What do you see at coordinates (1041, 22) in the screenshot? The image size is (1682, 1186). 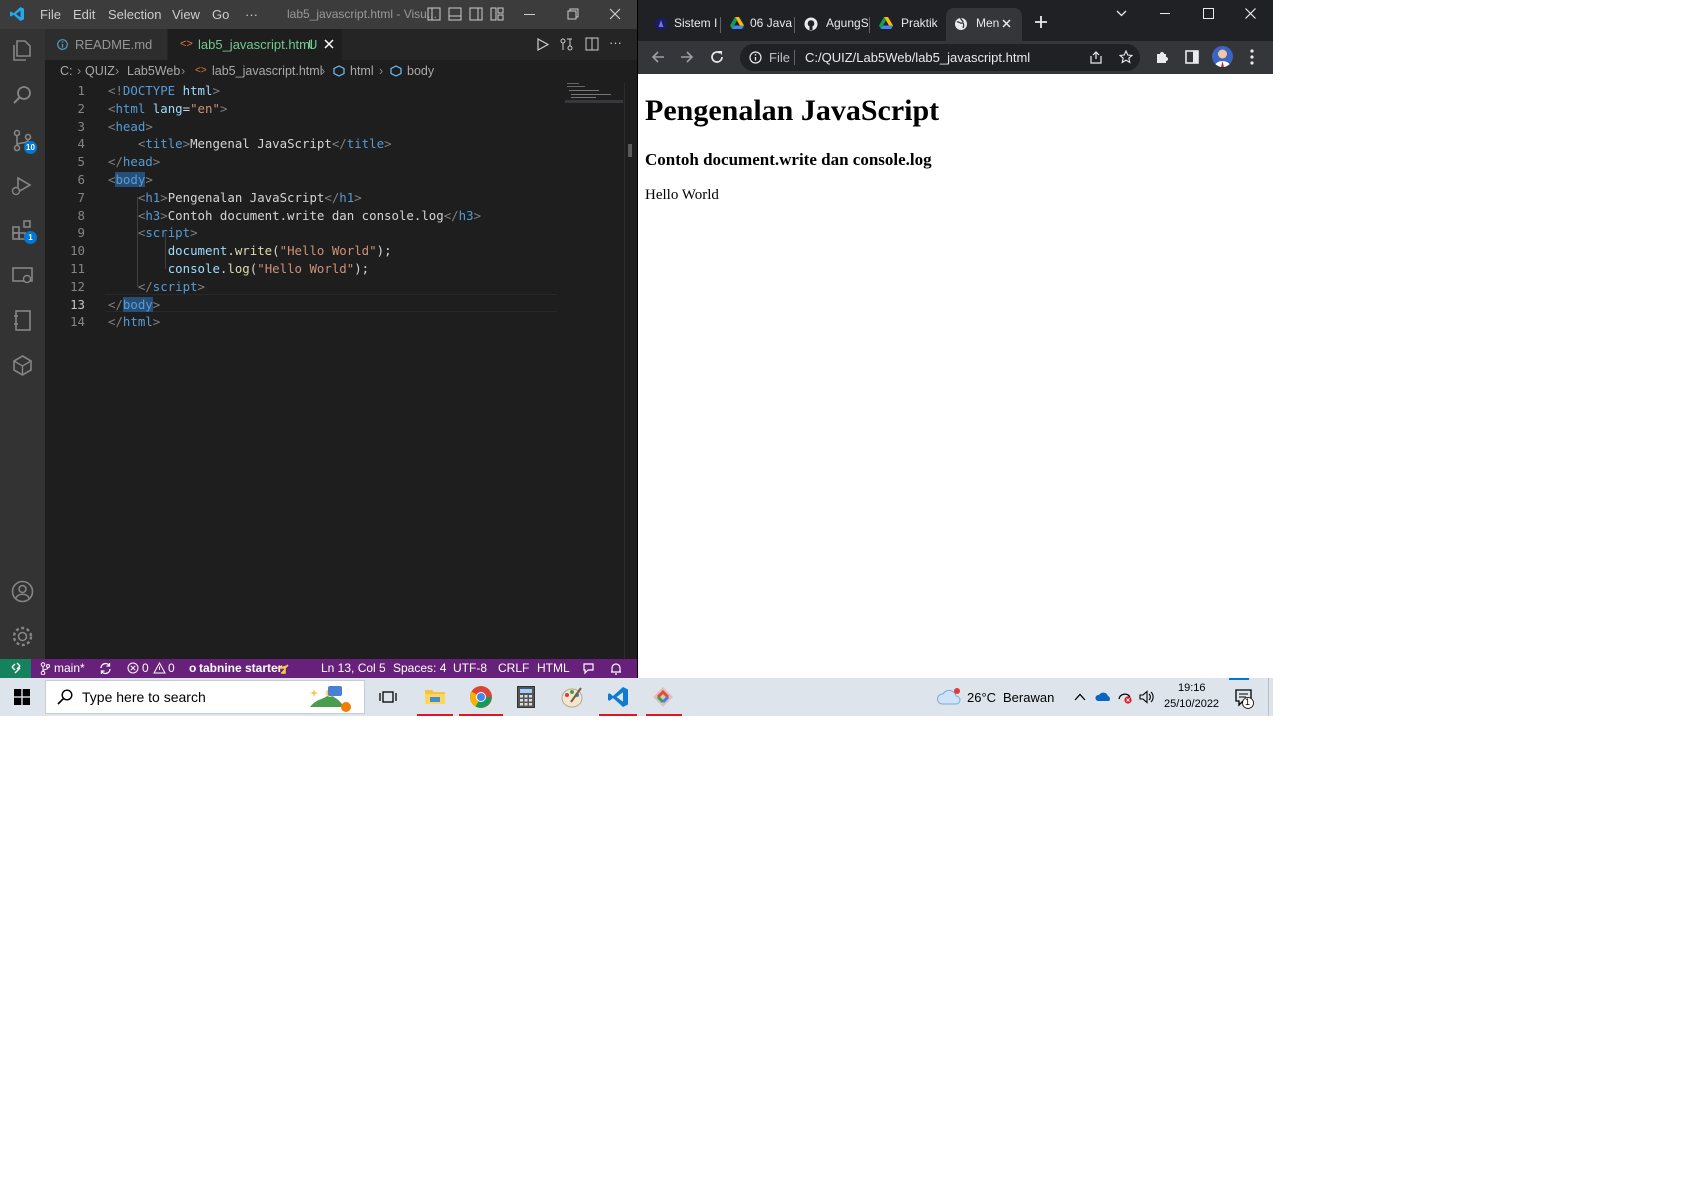 I see `new-tab-icon` at bounding box center [1041, 22].